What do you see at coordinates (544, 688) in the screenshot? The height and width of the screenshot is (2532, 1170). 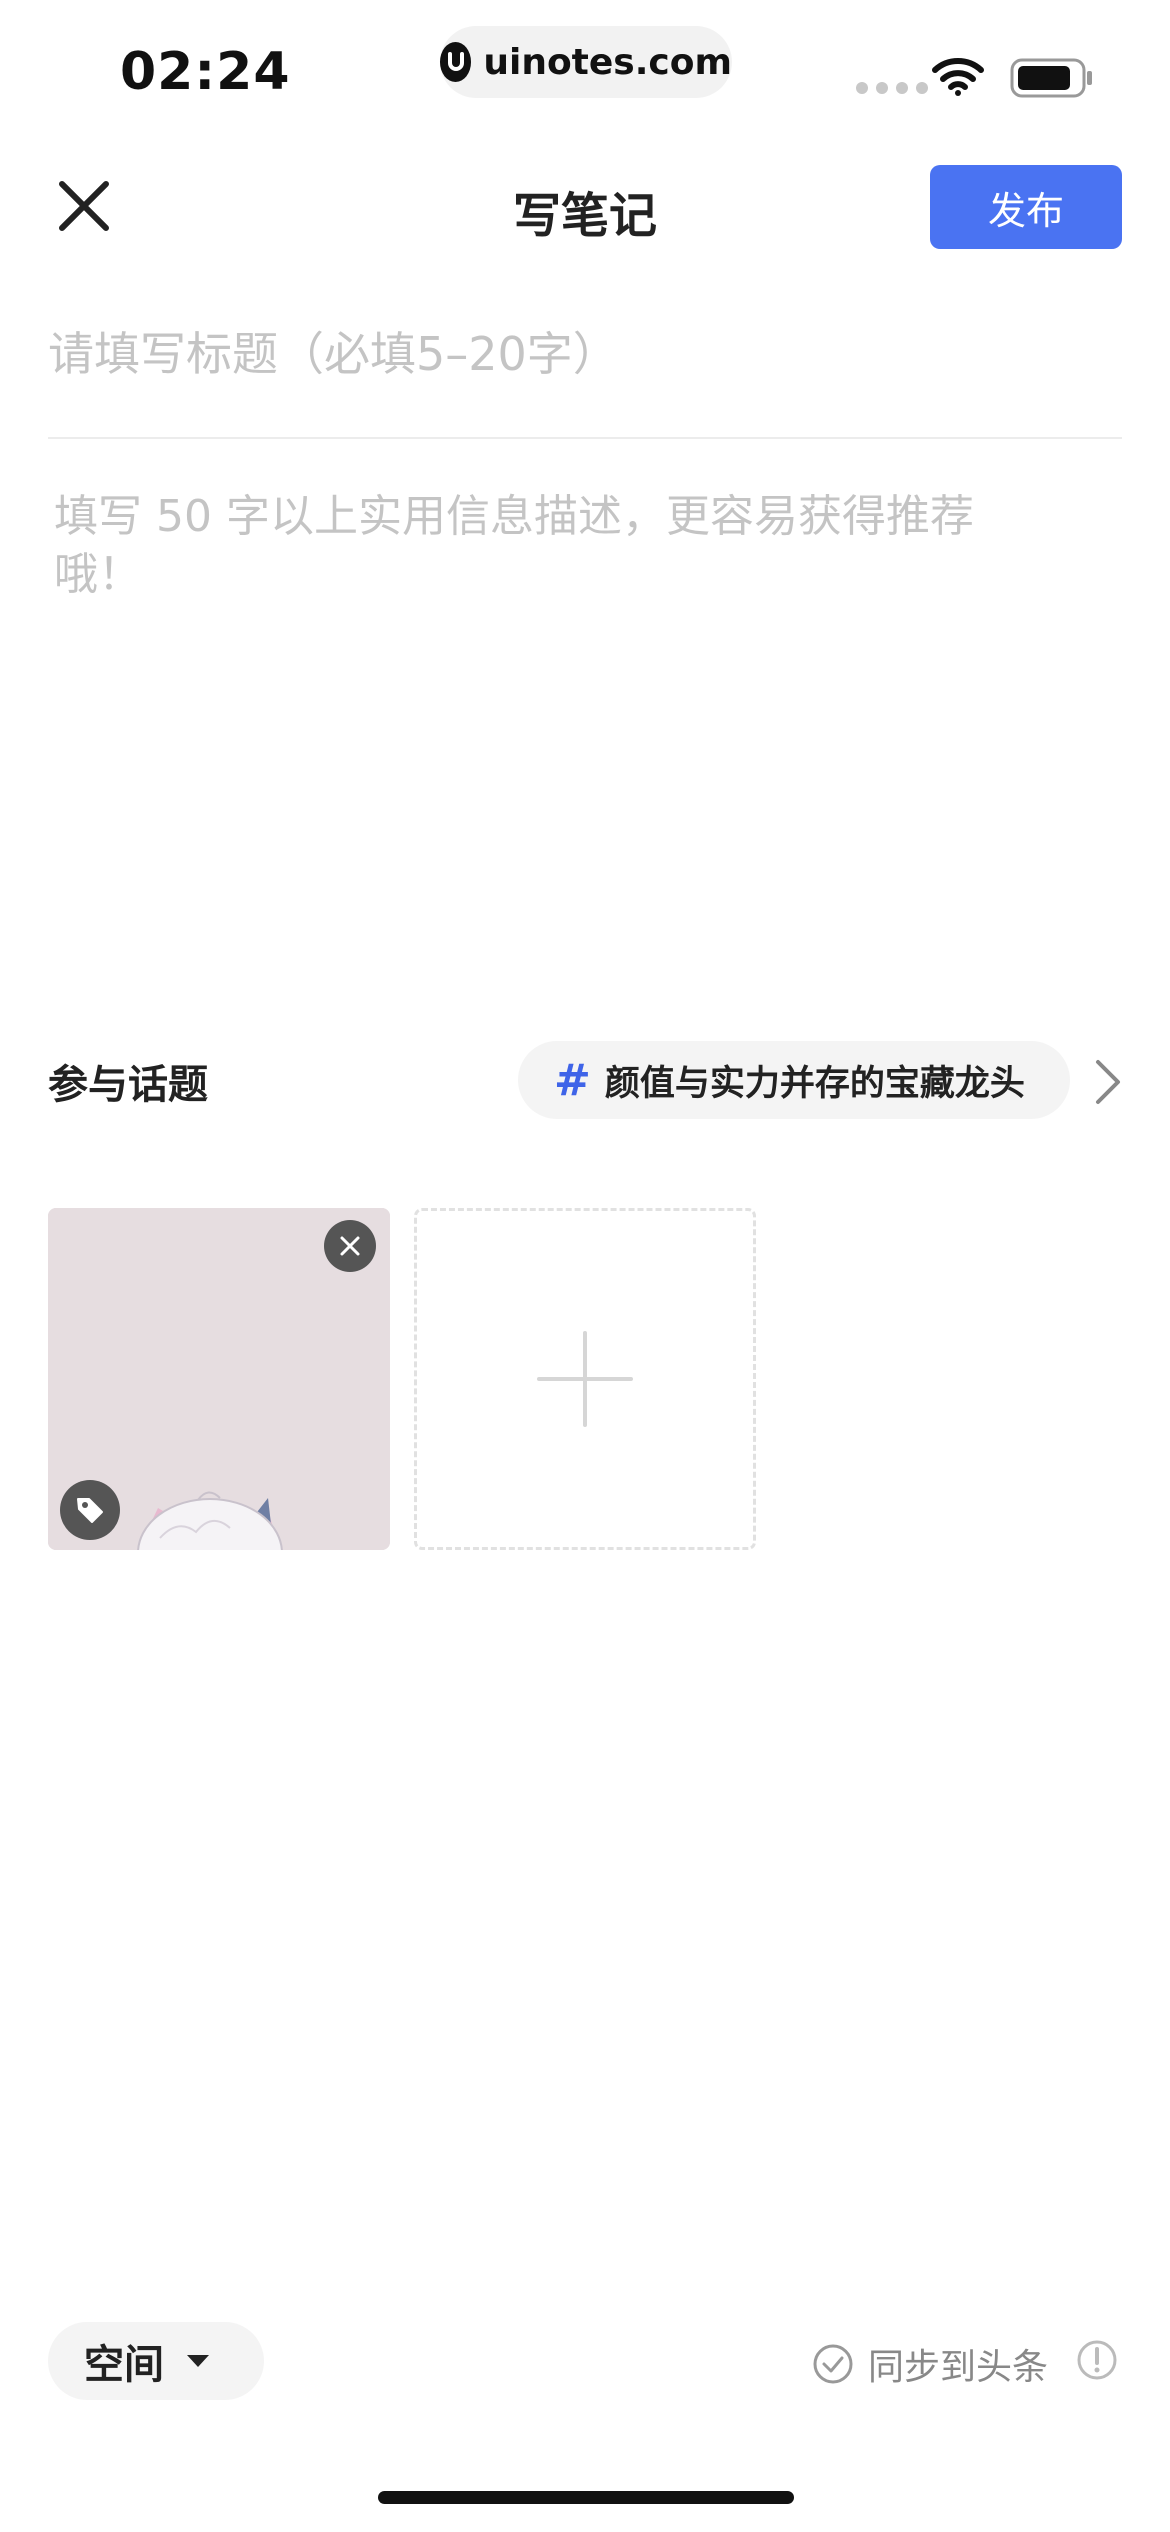 I see `description-input` at bounding box center [544, 688].